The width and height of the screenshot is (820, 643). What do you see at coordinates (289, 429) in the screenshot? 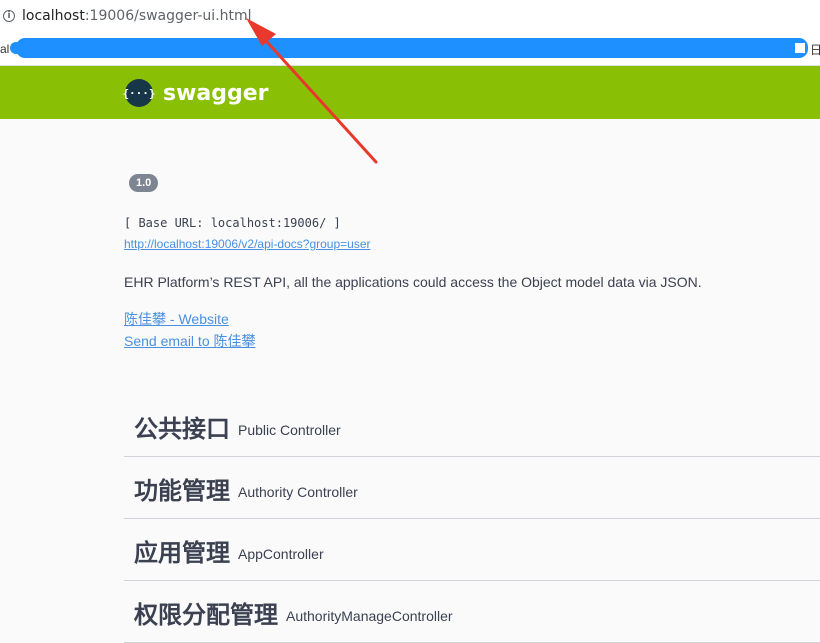
I see `tag-description: Public Controller` at bounding box center [289, 429].